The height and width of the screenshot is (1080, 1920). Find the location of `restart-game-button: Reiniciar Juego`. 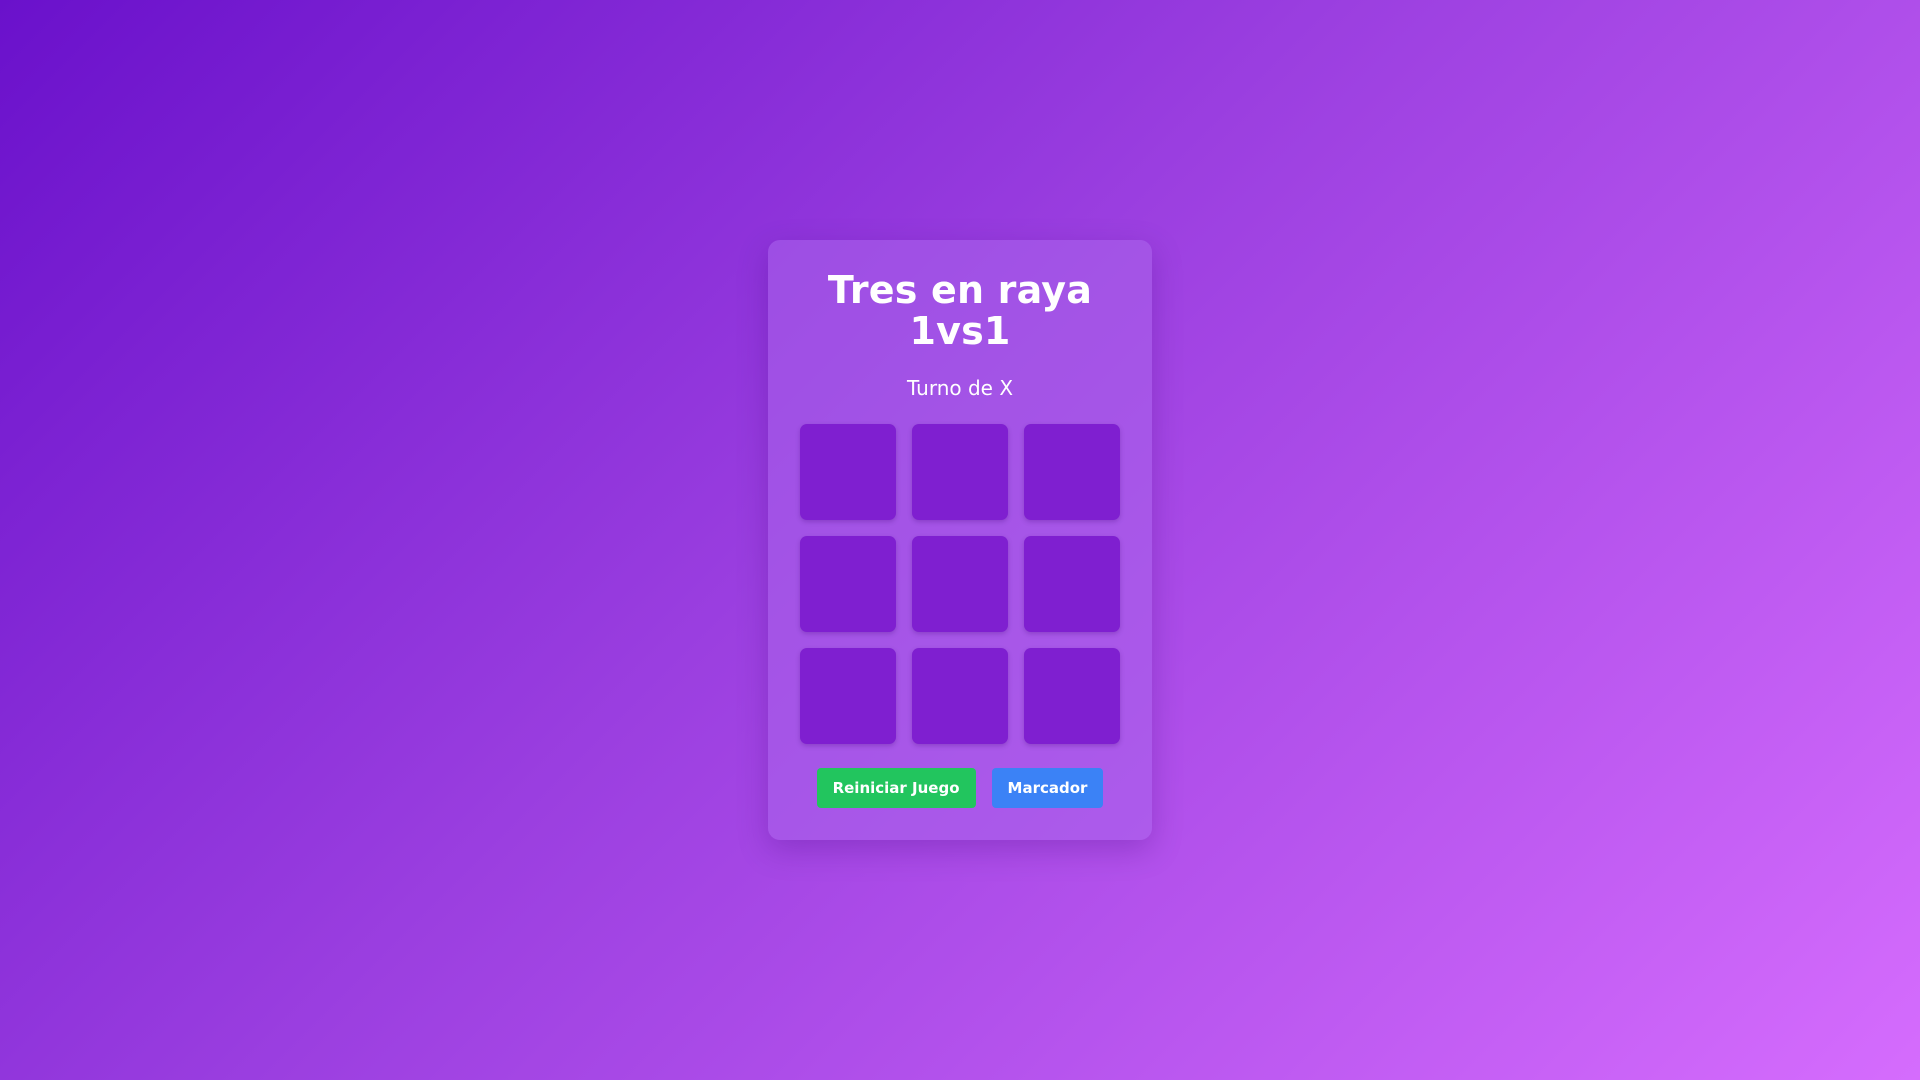

restart-game-button: Reiniciar Juego is located at coordinates (896, 788).